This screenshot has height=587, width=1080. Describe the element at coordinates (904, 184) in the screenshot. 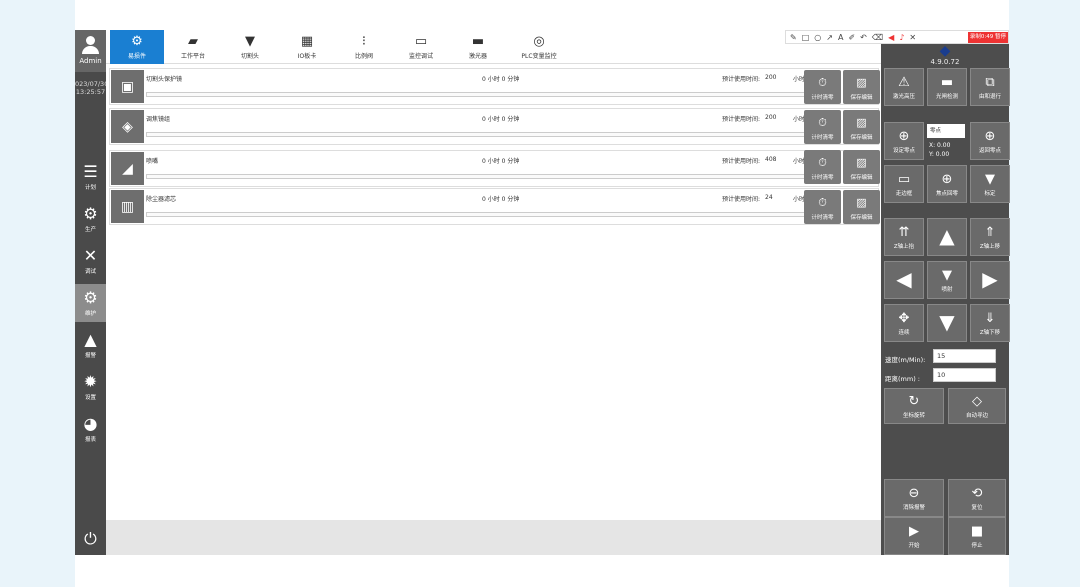

I see `walk-edge-button: ▭ 走边框` at that location.